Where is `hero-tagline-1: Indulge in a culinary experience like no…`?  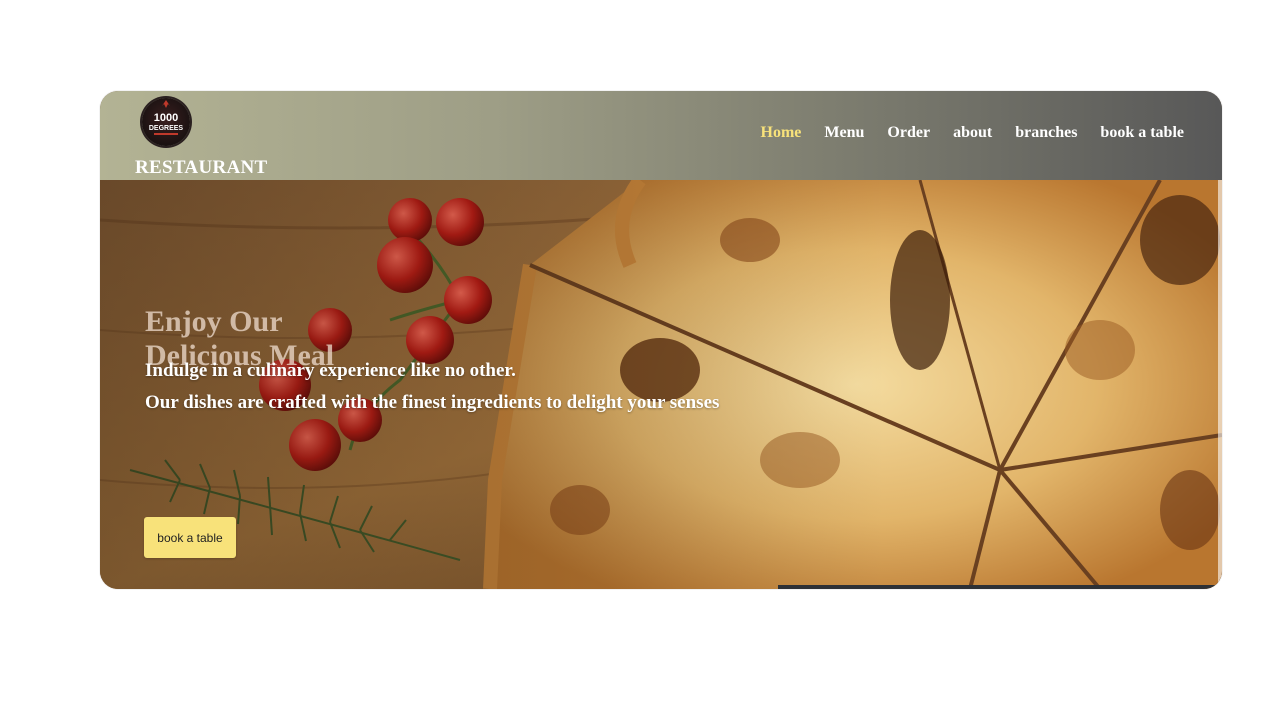
hero-tagline-1: Indulge in a culinary experience like no… is located at coordinates (330, 370).